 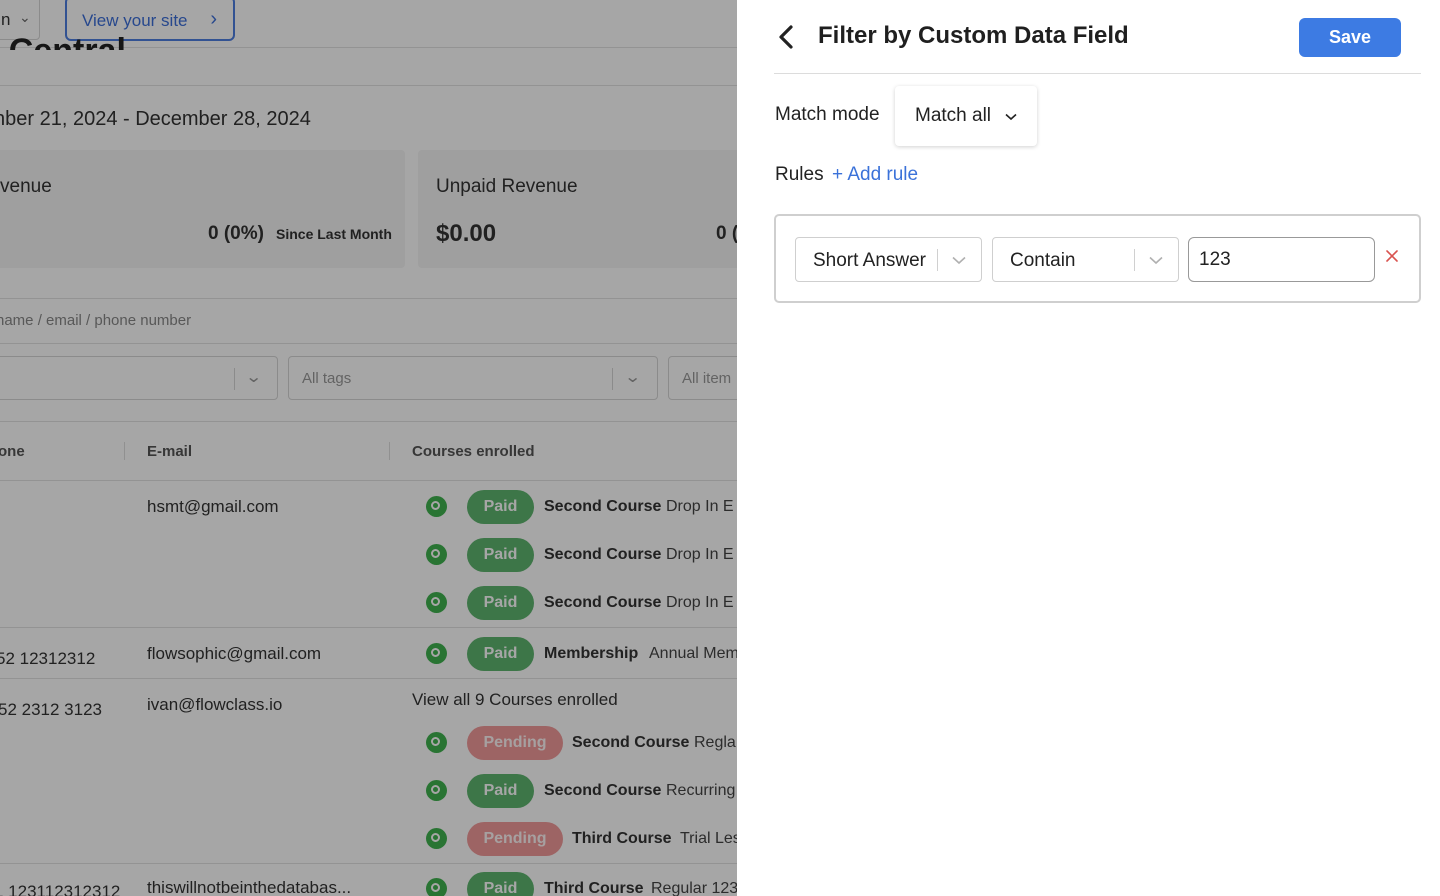 I want to click on match-mode-label: Match mode, so click(x=827, y=114).